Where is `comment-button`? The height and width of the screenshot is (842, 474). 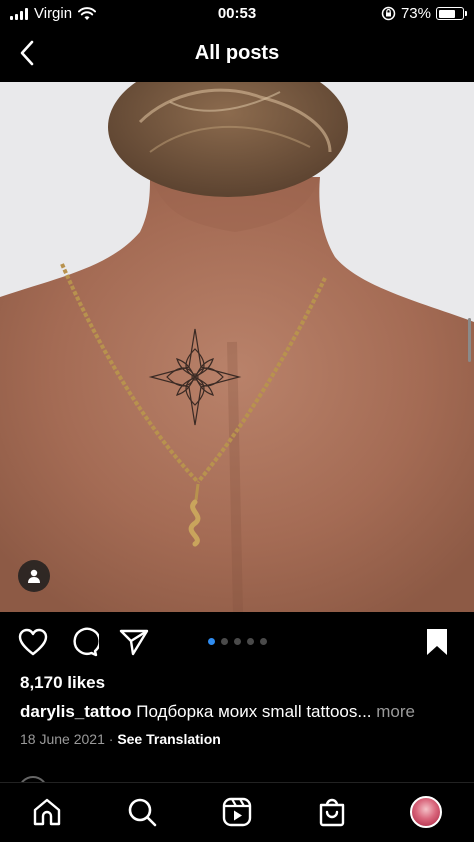 comment-button is located at coordinates (84, 642).